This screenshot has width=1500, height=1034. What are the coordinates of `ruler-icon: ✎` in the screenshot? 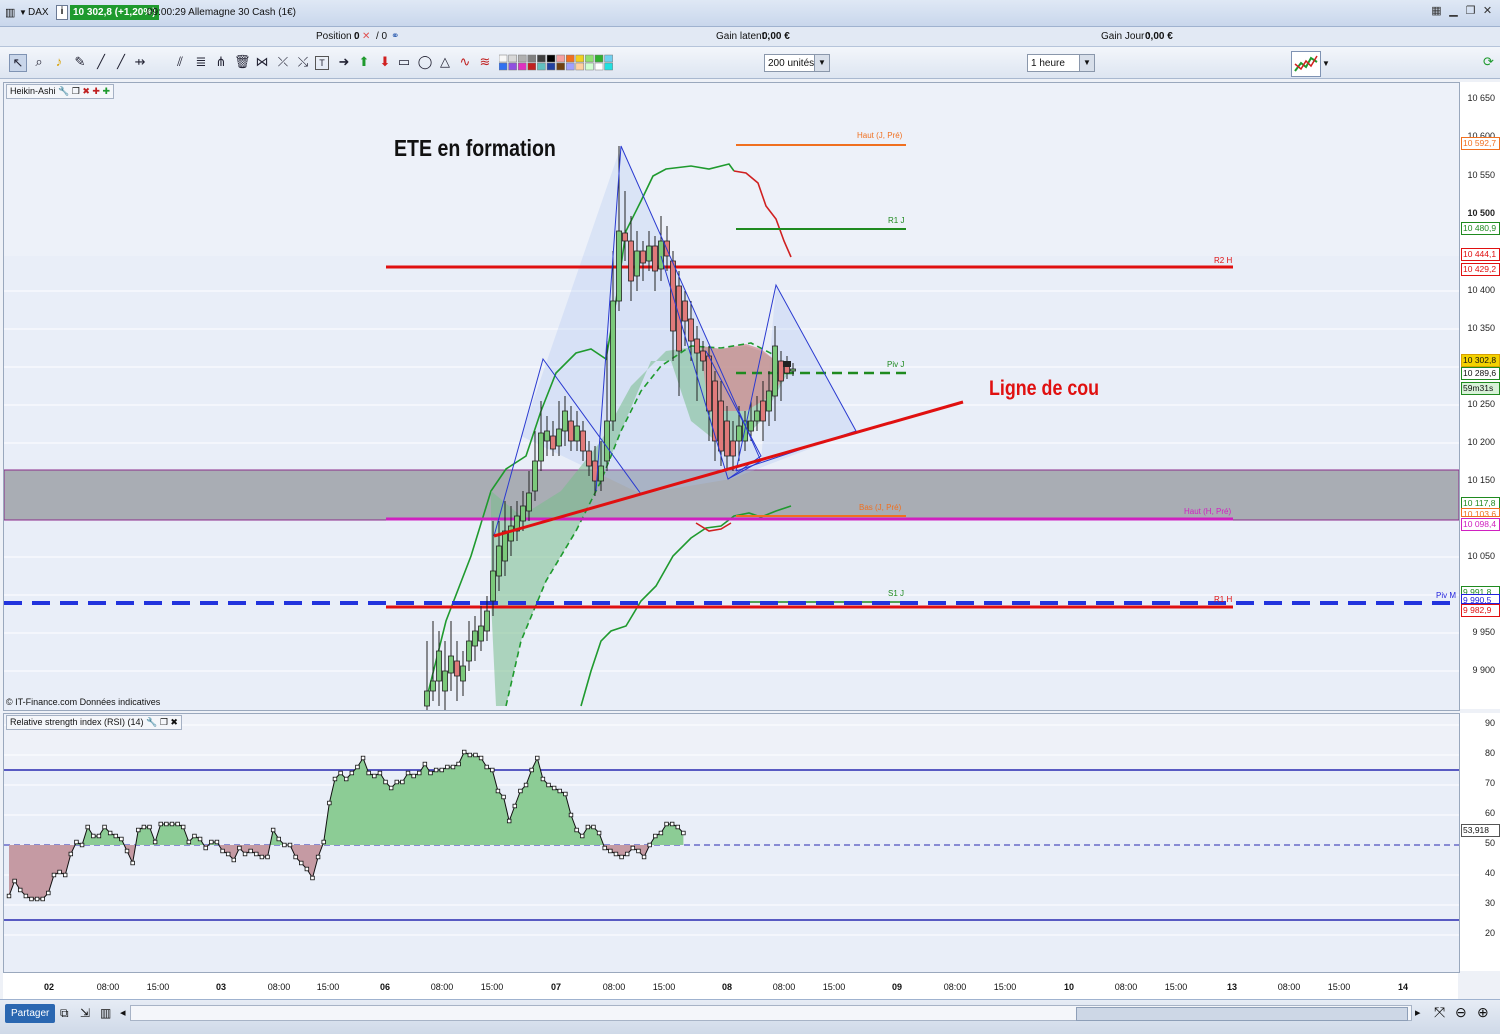 It's located at (80, 62).